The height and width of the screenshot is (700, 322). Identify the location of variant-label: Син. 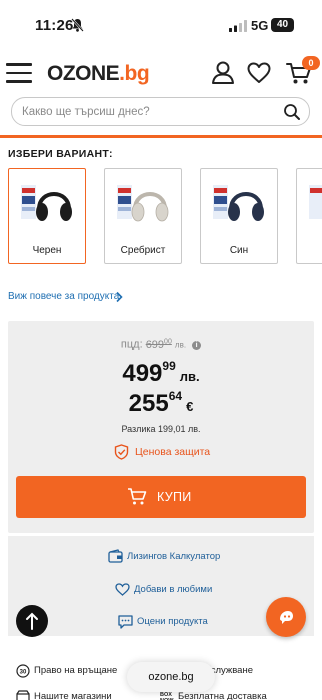
(239, 250).